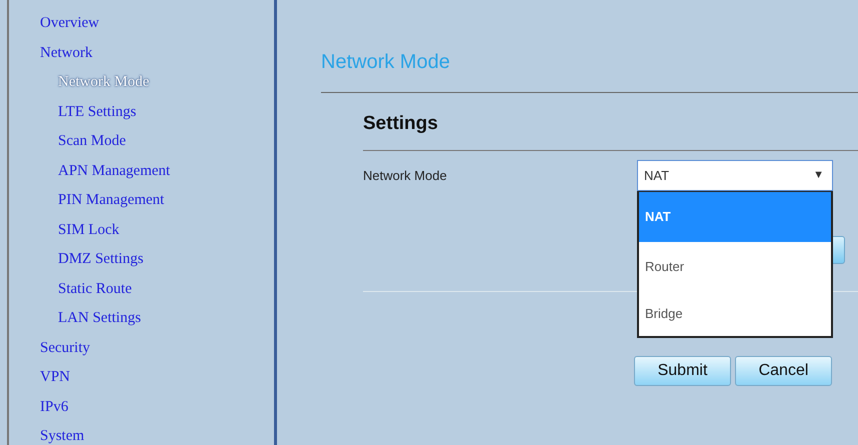  I want to click on caret-icon: ▼, so click(818, 175).